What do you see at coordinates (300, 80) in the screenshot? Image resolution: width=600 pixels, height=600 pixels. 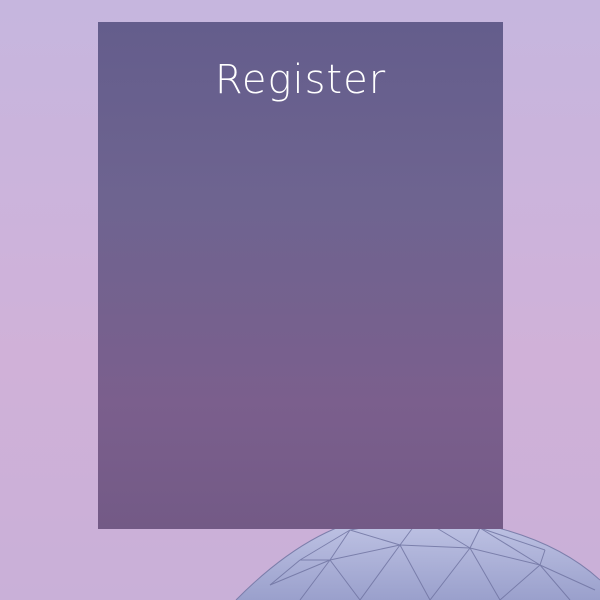 I see `register-title: Register` at bounding box center [300, 80].